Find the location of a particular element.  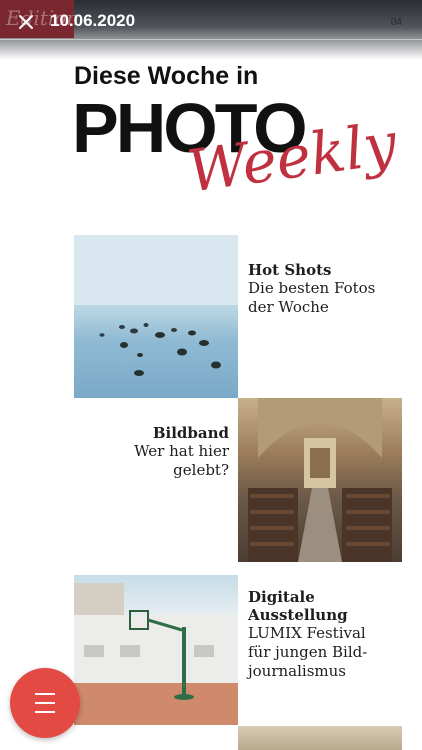

article-bildband: Bildband Wer hat hier gelebt? is located at coordinates (154, 452).